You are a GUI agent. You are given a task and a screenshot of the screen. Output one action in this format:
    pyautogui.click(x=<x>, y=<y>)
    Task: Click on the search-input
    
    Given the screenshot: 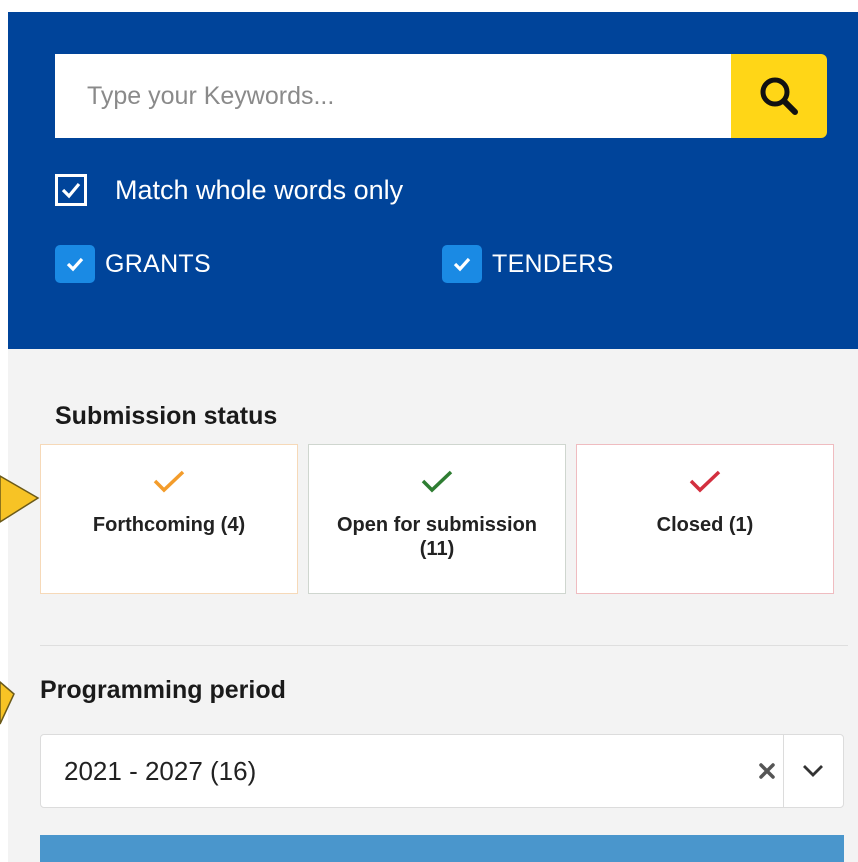 What is the action you would take?
    pyautogui.click(x=393, y=96)
    